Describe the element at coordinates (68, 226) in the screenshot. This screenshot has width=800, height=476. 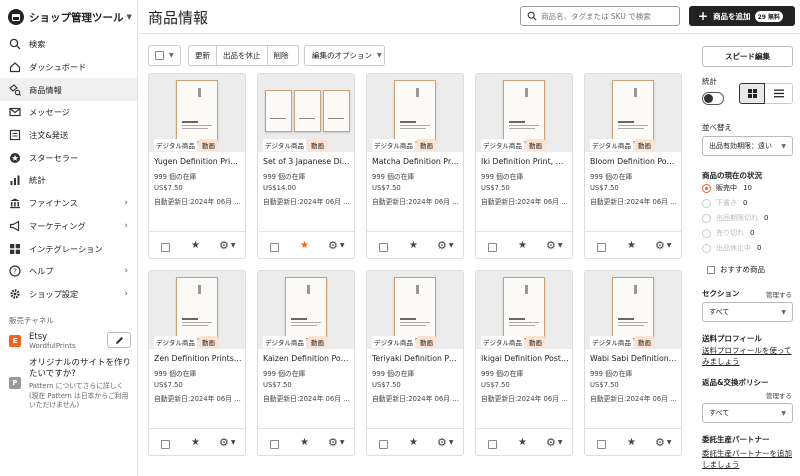
I see `sidebar-item-marketing: マーケティング ›` at that location.